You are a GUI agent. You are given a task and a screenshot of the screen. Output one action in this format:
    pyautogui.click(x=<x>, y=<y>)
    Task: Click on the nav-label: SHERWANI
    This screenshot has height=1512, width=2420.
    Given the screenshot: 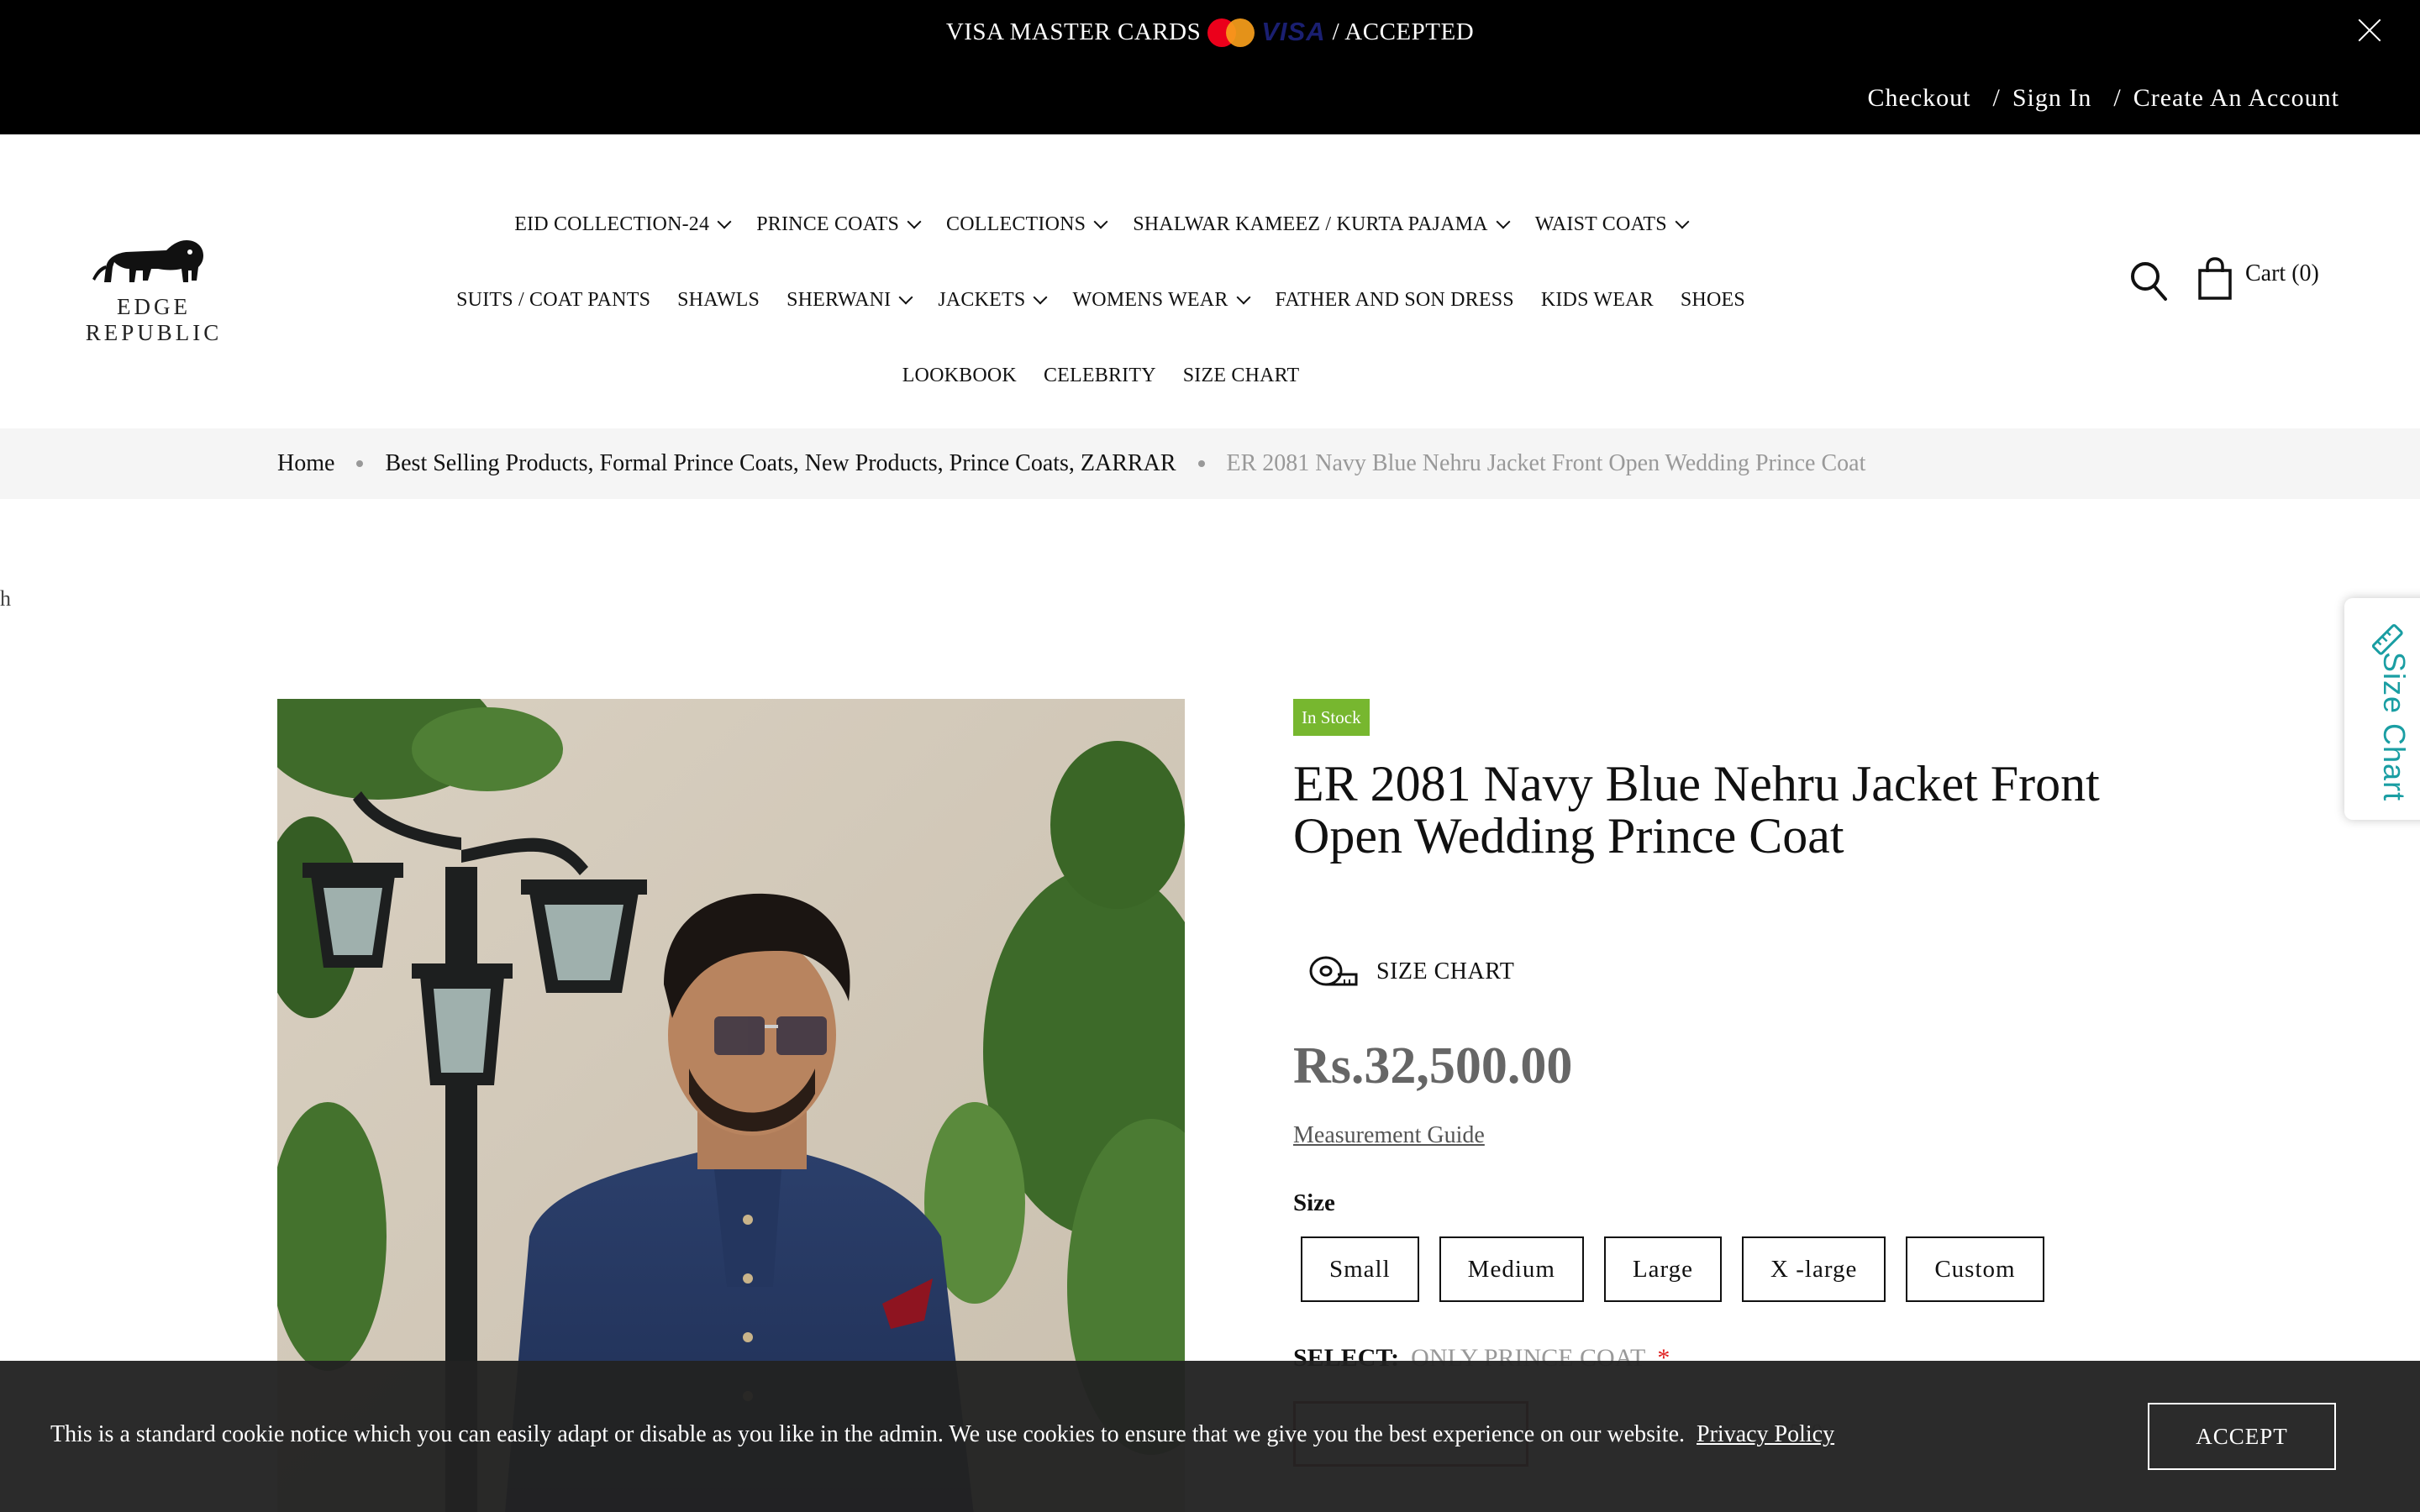 What is the action you would take?
    pyautogui.click(x=839, y=299)
    